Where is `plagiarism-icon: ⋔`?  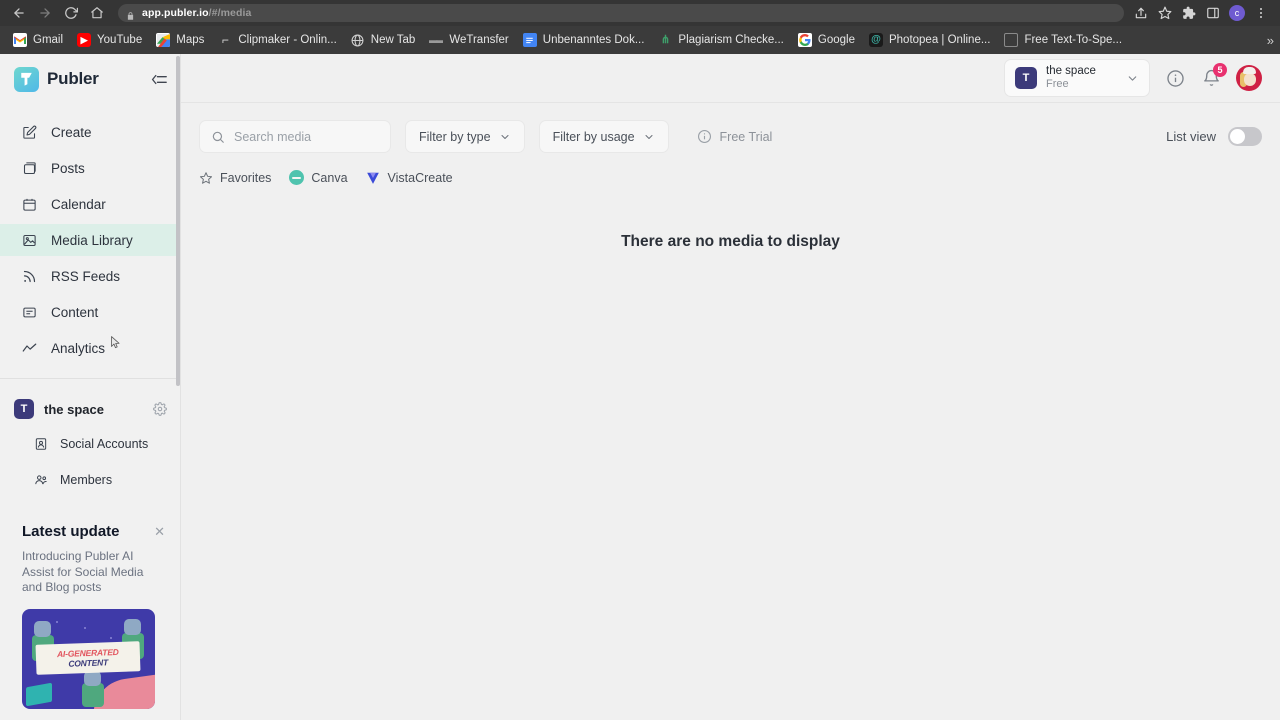 plagiarism-icon: ⋔ is located at coordinates (665, 39).